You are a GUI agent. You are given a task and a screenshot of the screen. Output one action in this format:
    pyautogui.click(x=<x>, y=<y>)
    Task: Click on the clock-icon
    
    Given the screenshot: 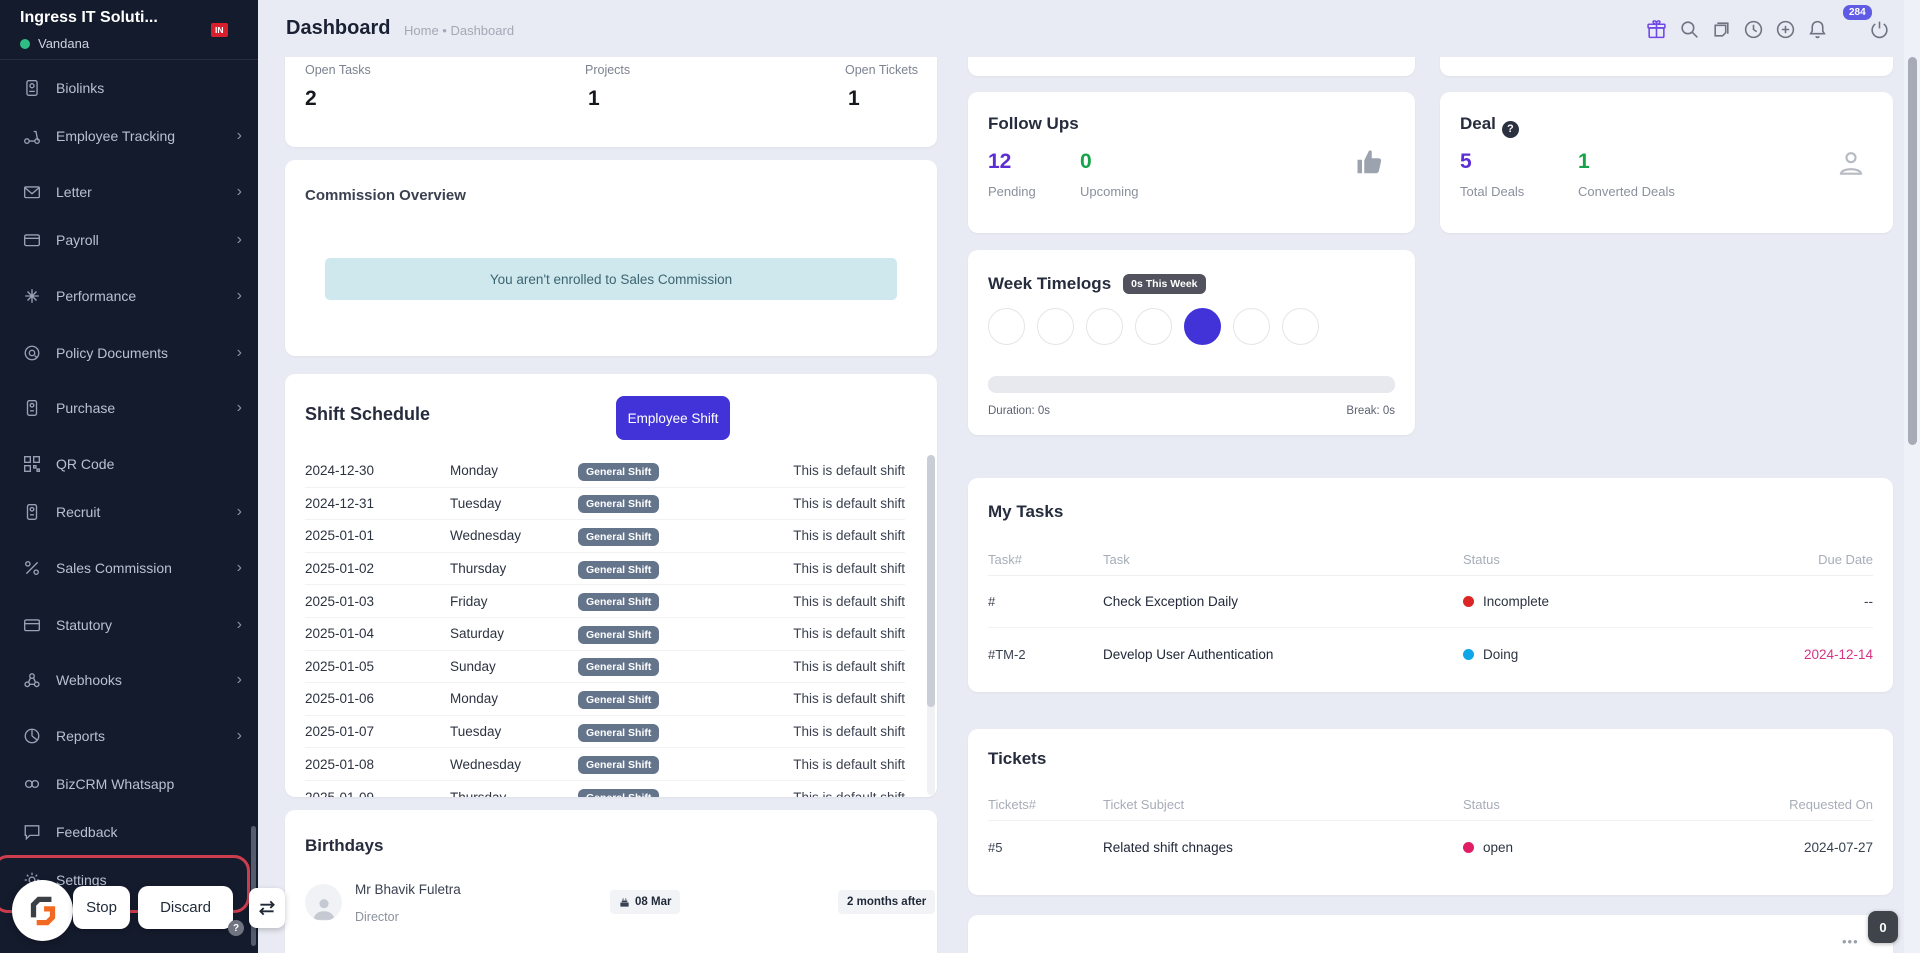 What is the action you would take?
    pyautogui.click(x=1753, y=29)
    